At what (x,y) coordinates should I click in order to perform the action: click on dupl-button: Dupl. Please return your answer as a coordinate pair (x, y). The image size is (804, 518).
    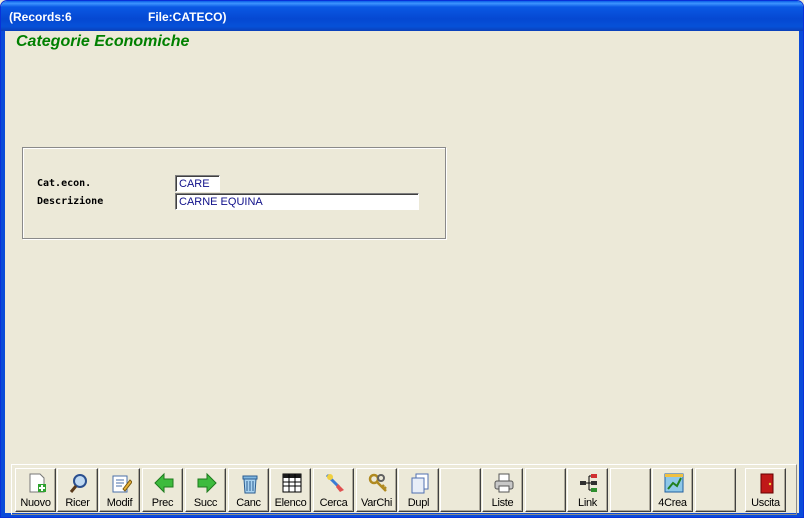
    Looking at the image, I should click on (418, 490).